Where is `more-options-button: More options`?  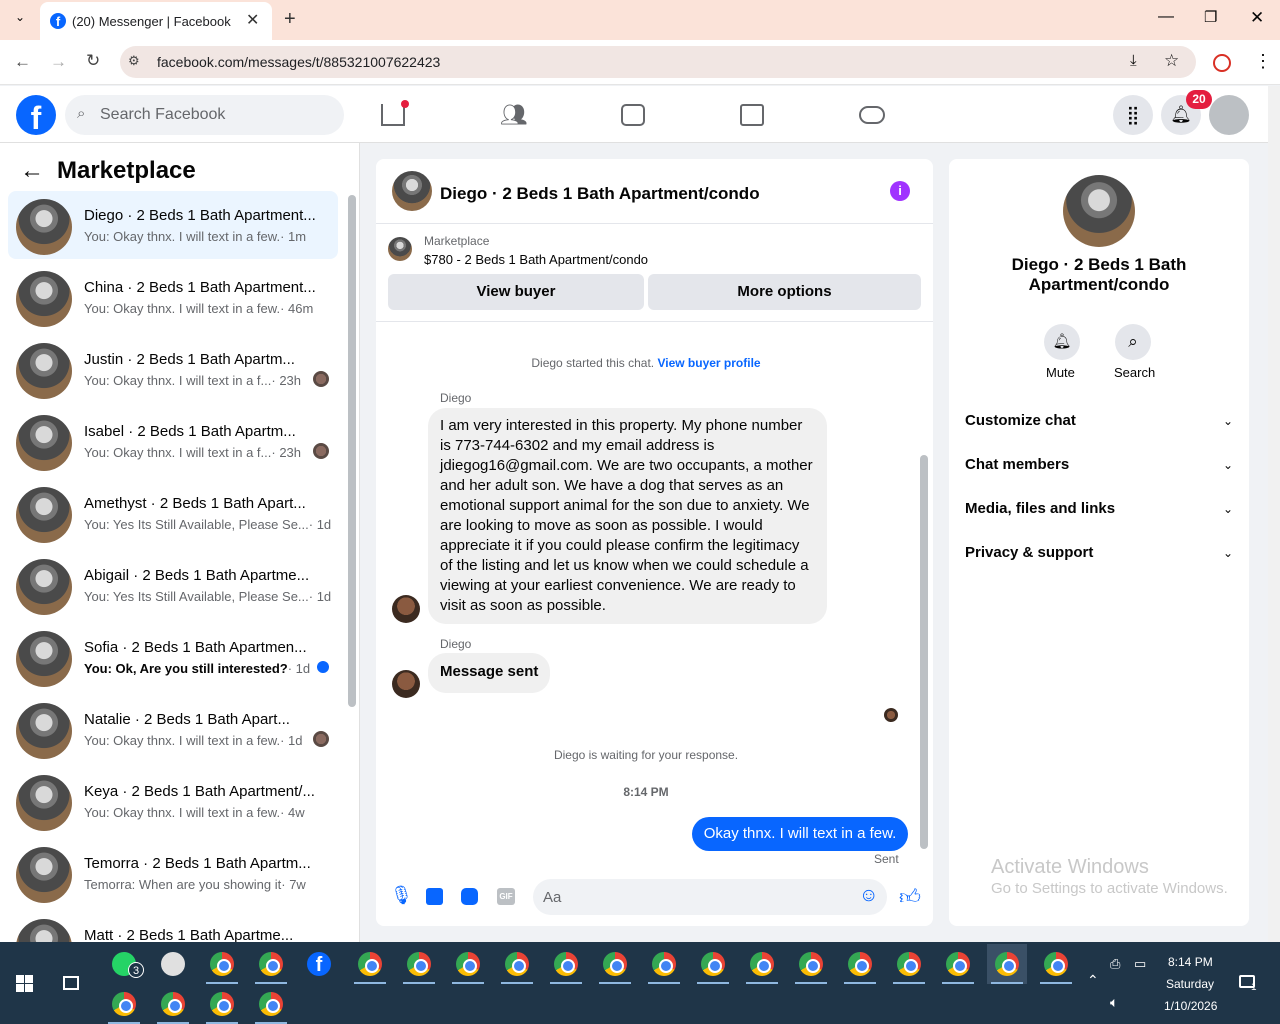
more-options-button: More options is located at coordinates (784, 292).